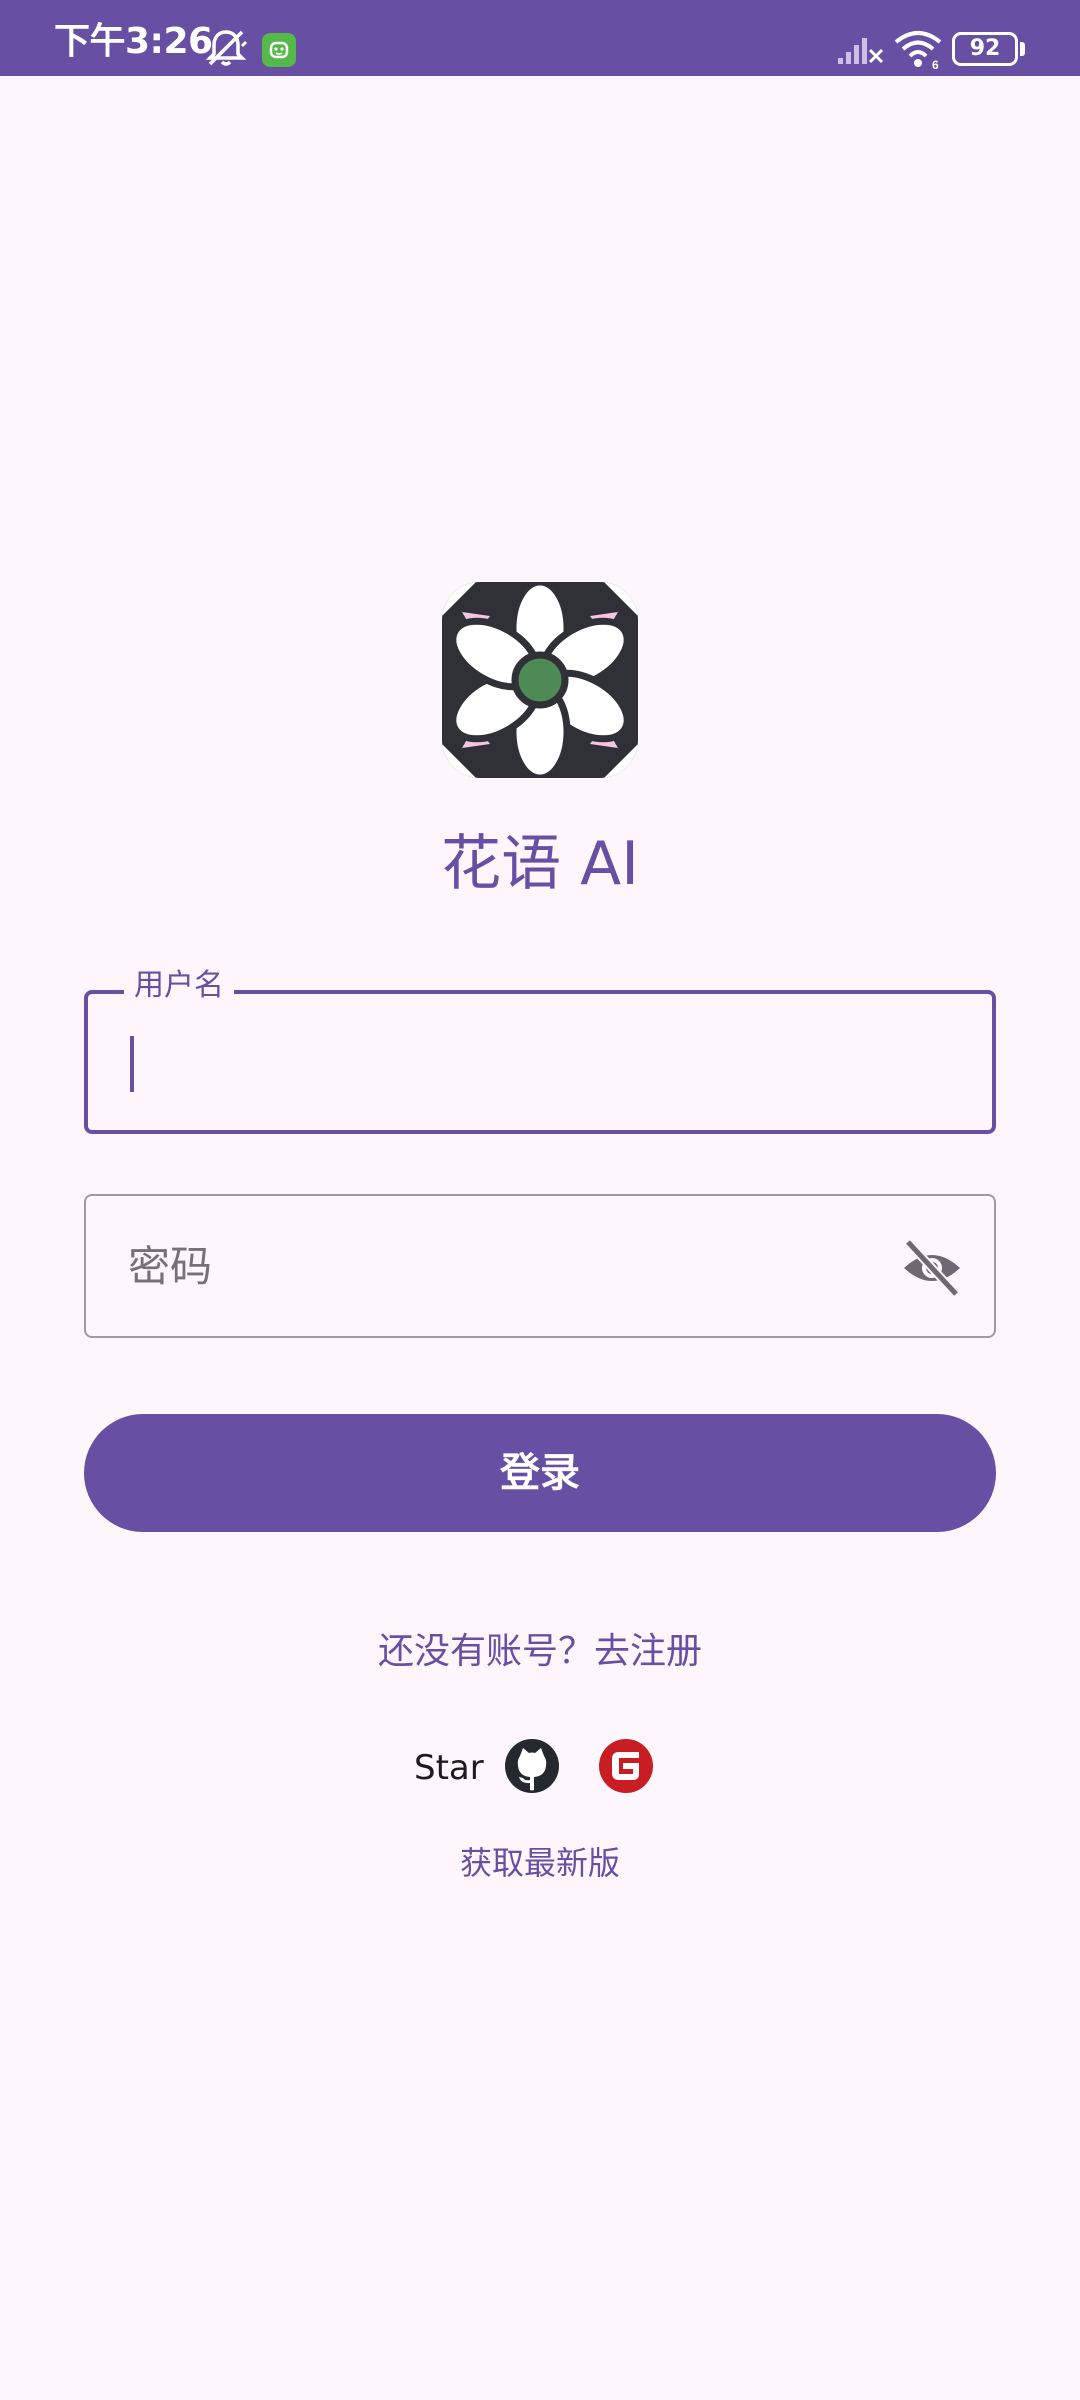  Describe the element at coordinates (179, 986) in the screenshot. I see `username-label: 用户名` at that location.